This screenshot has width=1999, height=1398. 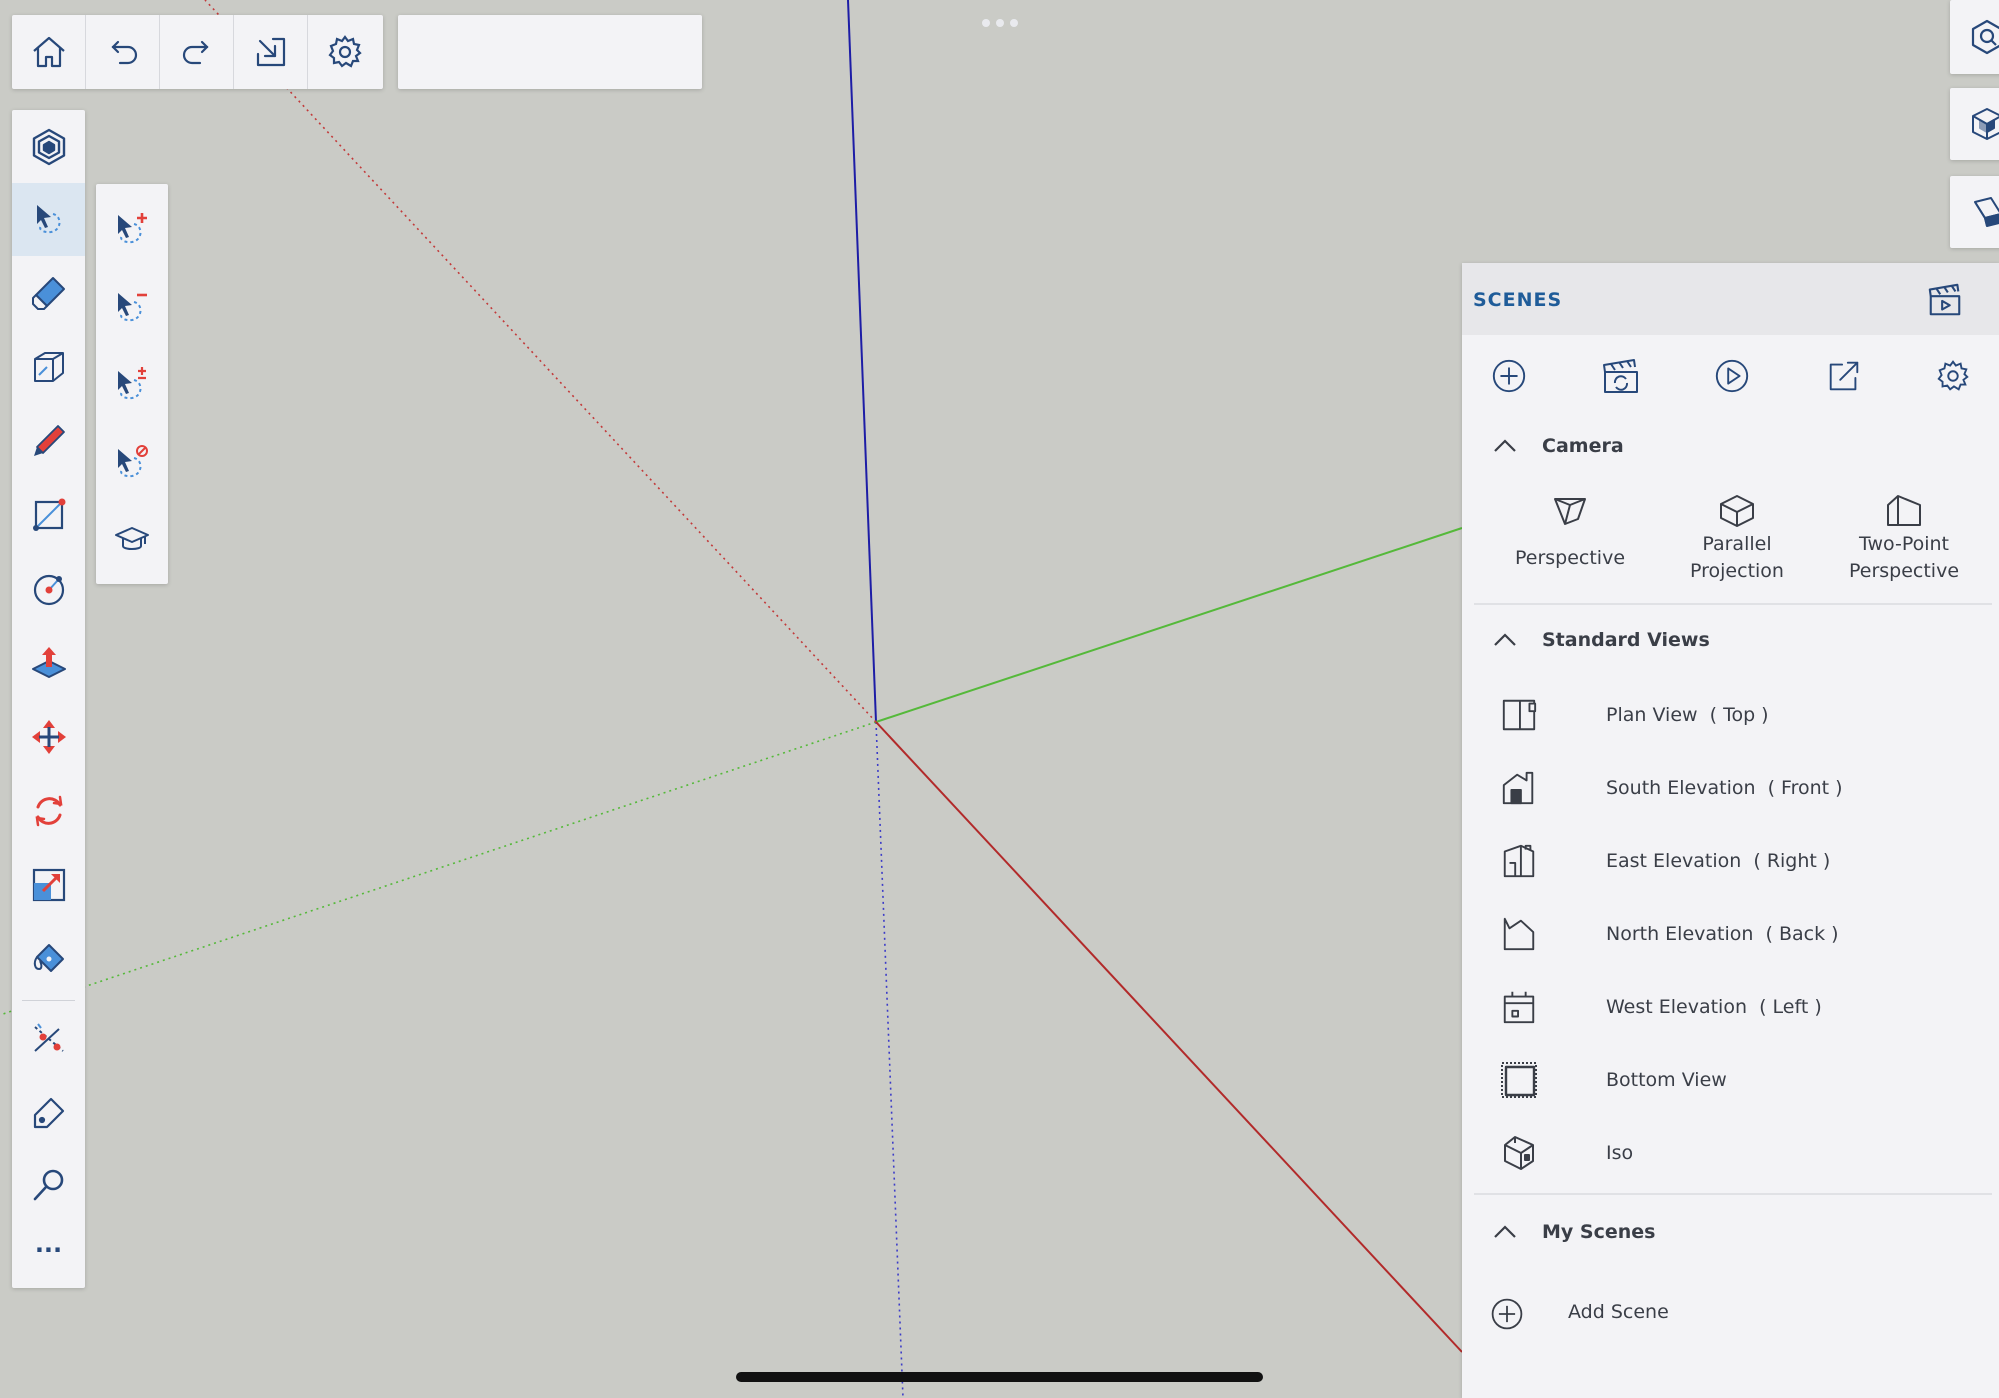 What do you see at coordinates (1570, 541) in the screenshot?
I see `perspective-option: Perspective` at bounding box center [1570, 541].